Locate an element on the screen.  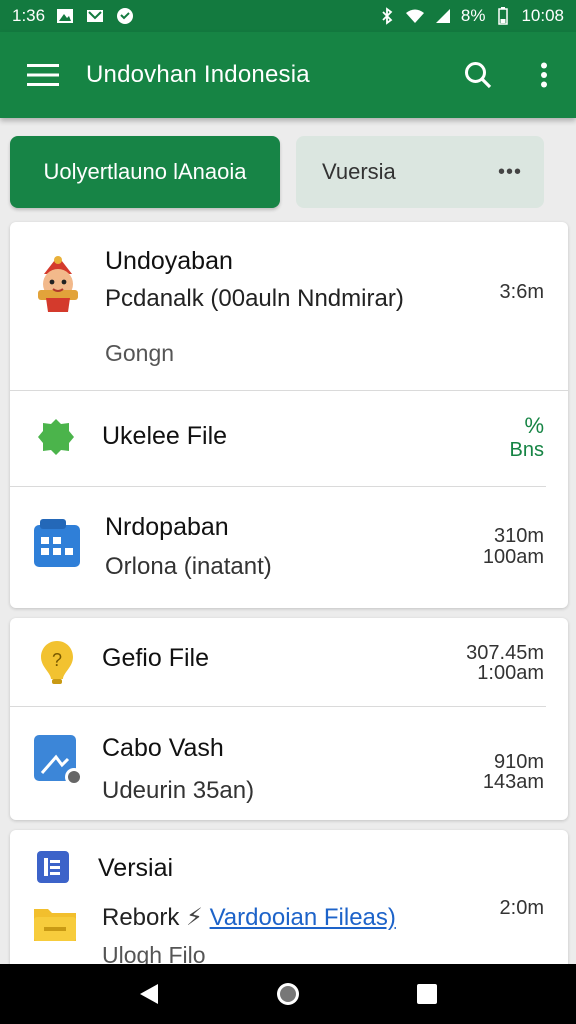
more-vert-icon is located at coordinates (544, 75).